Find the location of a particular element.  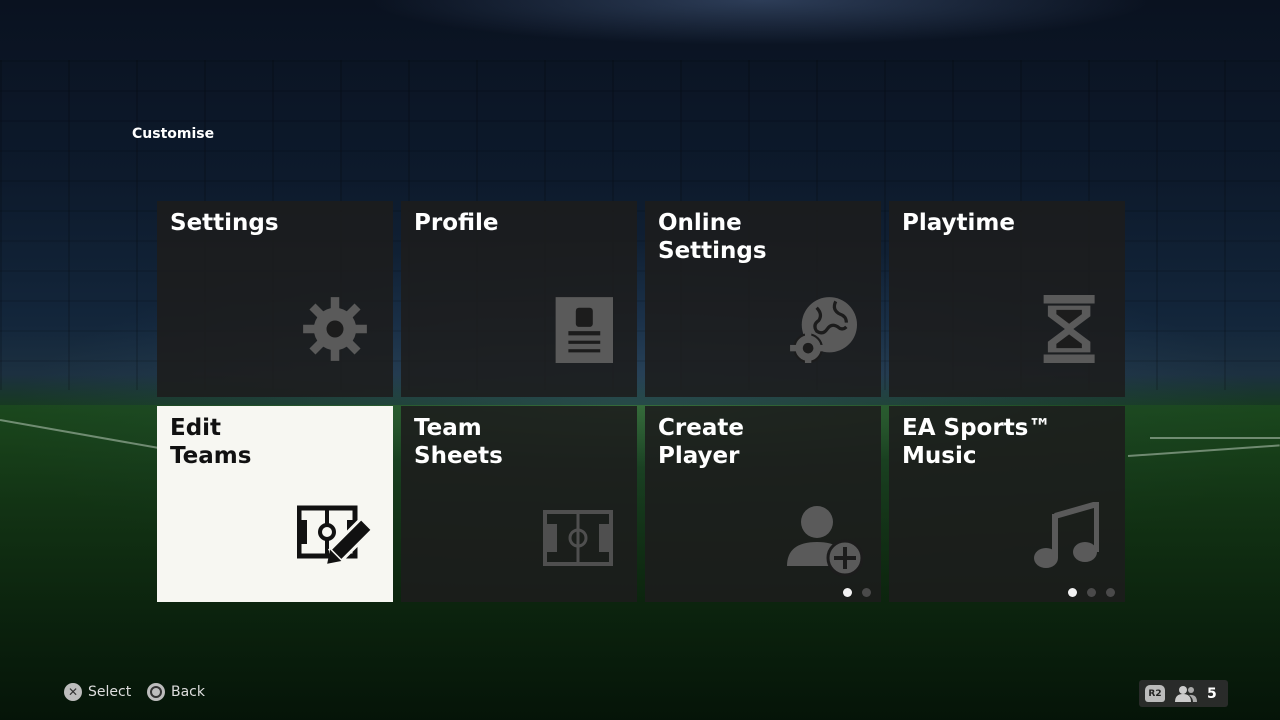

tile-ea-sports-music: EA Sports™ Music is located at coordinates (1007, 504).